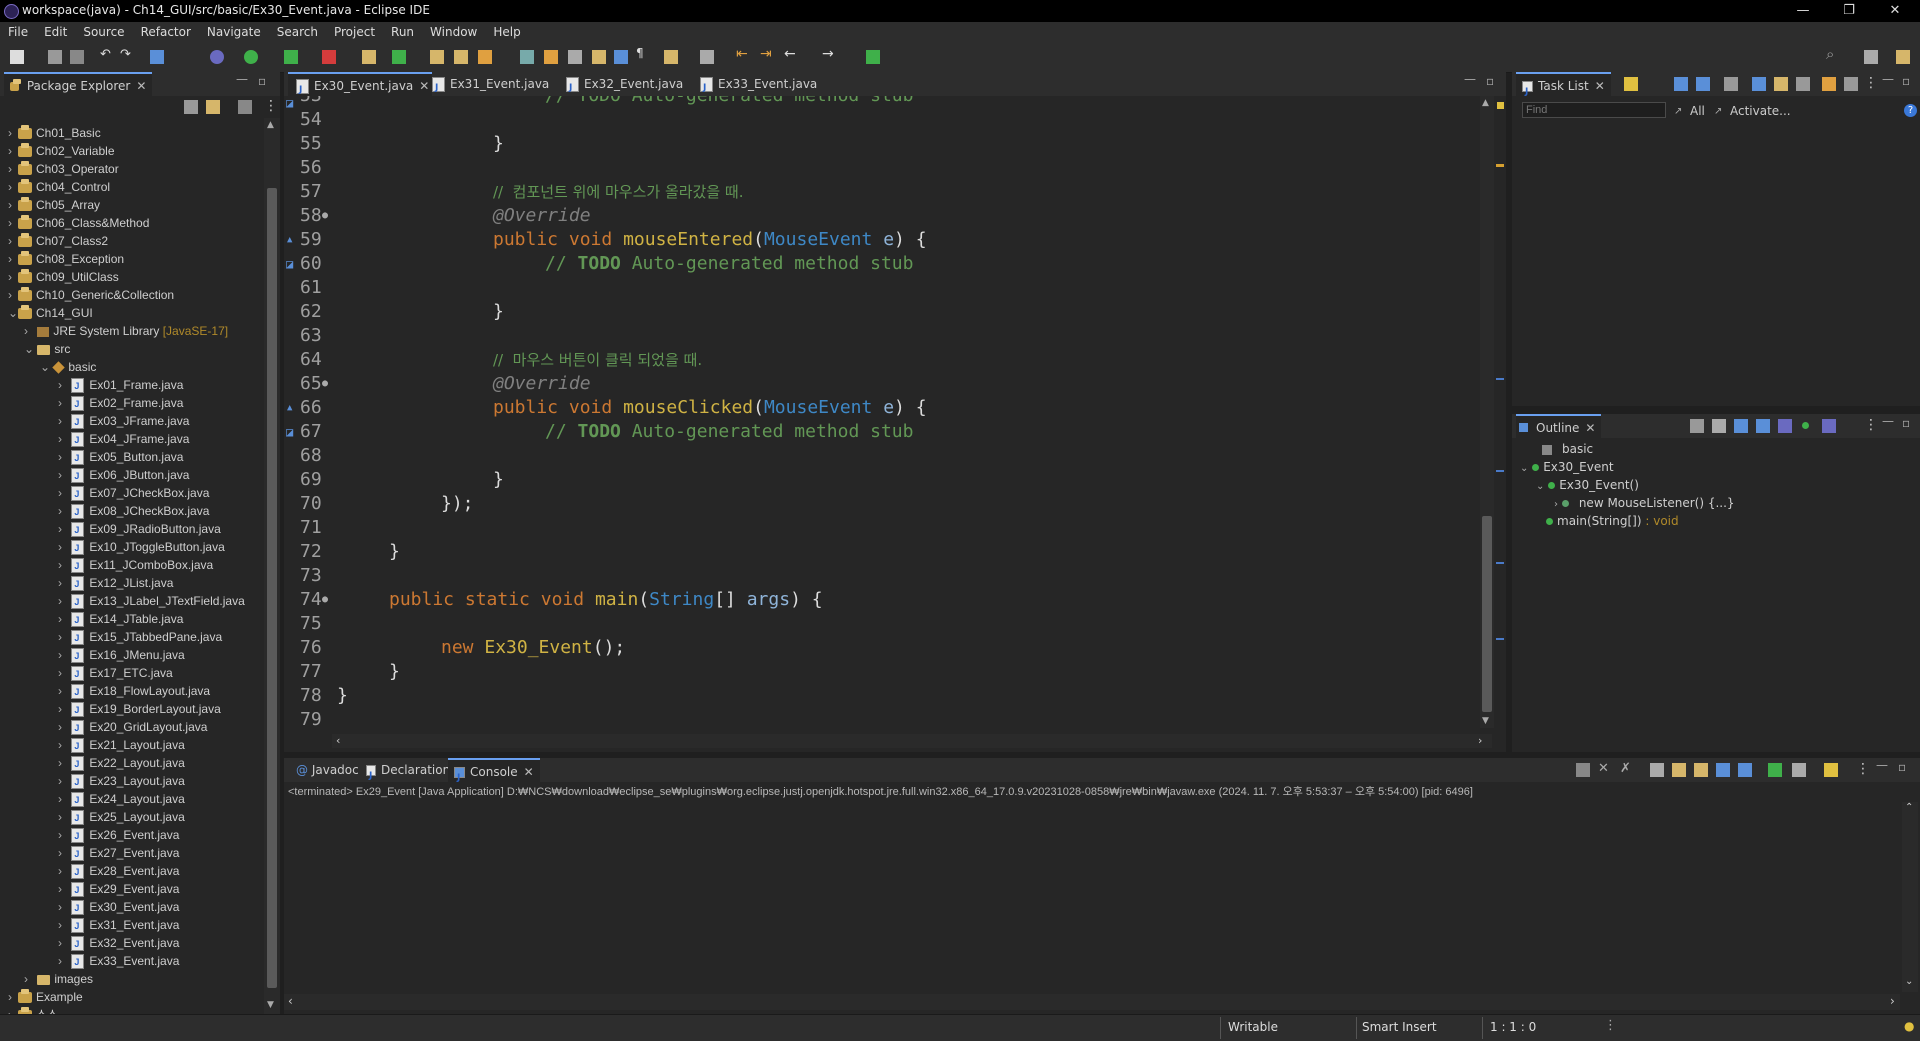  Describe the element at coordinates (1567, 449) in the screenshot. I see `outline-package: basic` at that location.